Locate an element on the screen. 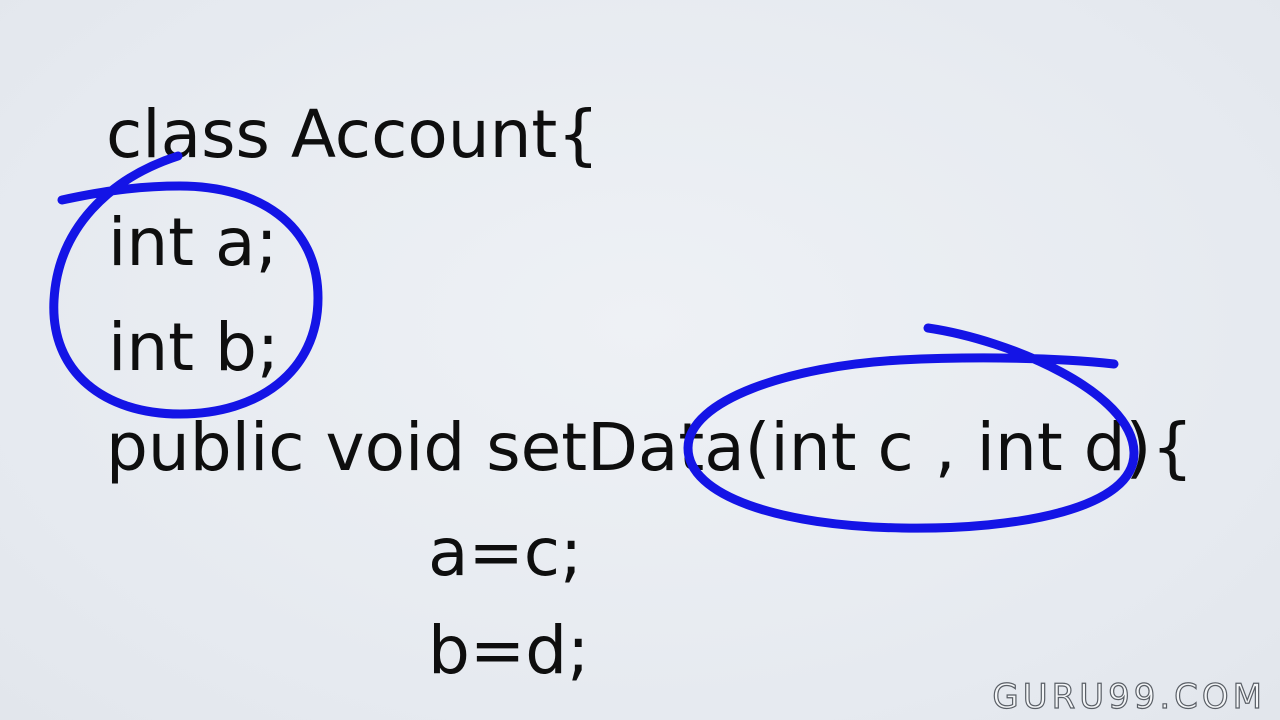  code-line-method-signature: public void setData(int c , int d){ is located at coordinates (650, 447).